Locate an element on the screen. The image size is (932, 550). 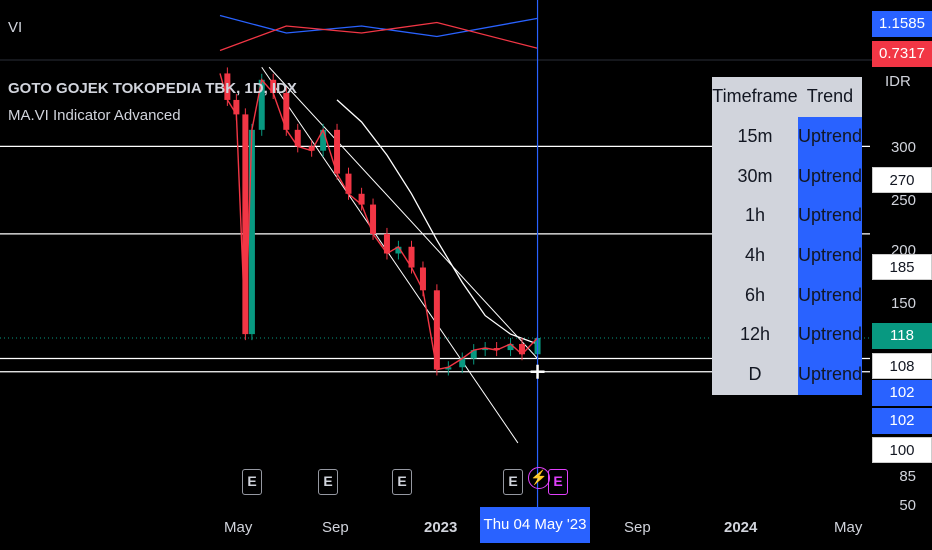
vi-minus-value: 0.7317 is located at coordinates (902, 54).